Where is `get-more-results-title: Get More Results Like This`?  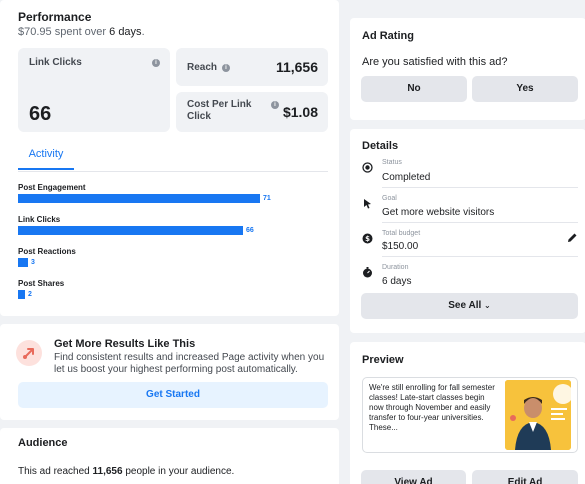 get-more-results-title: Get More Results Like This is located at coordinates (125, 344).